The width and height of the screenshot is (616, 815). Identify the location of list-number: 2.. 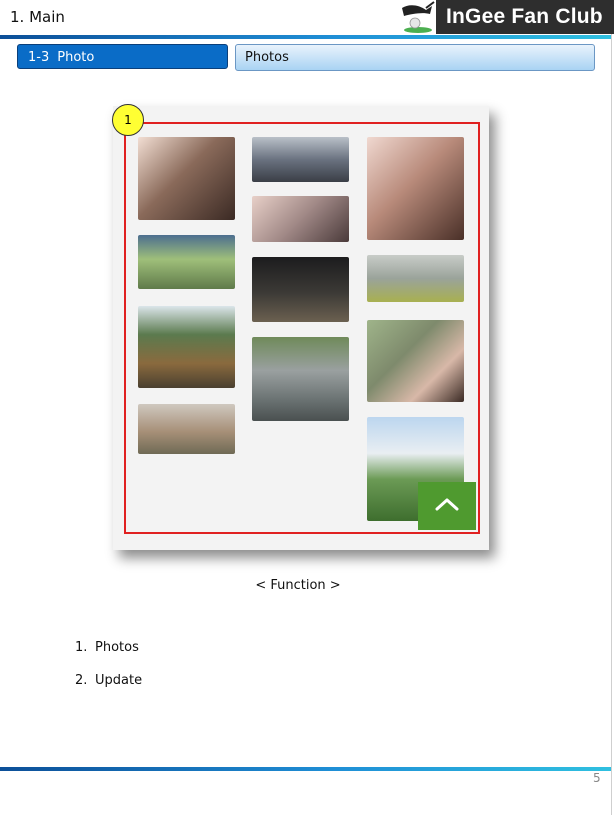
(81, 680).